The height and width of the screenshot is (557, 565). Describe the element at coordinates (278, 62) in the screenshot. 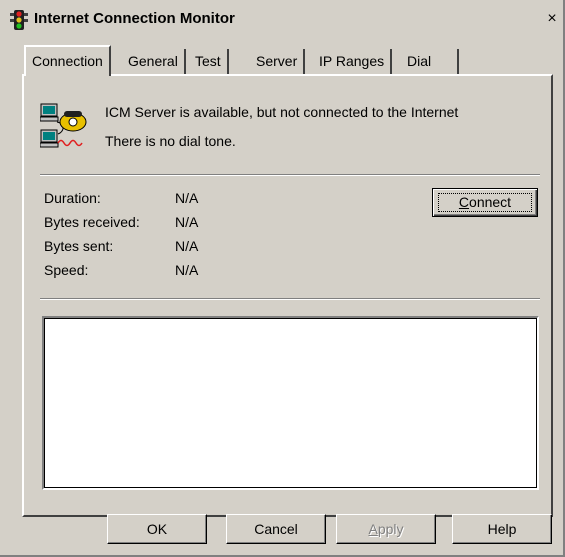

I see `tab-server: Server` at that location.